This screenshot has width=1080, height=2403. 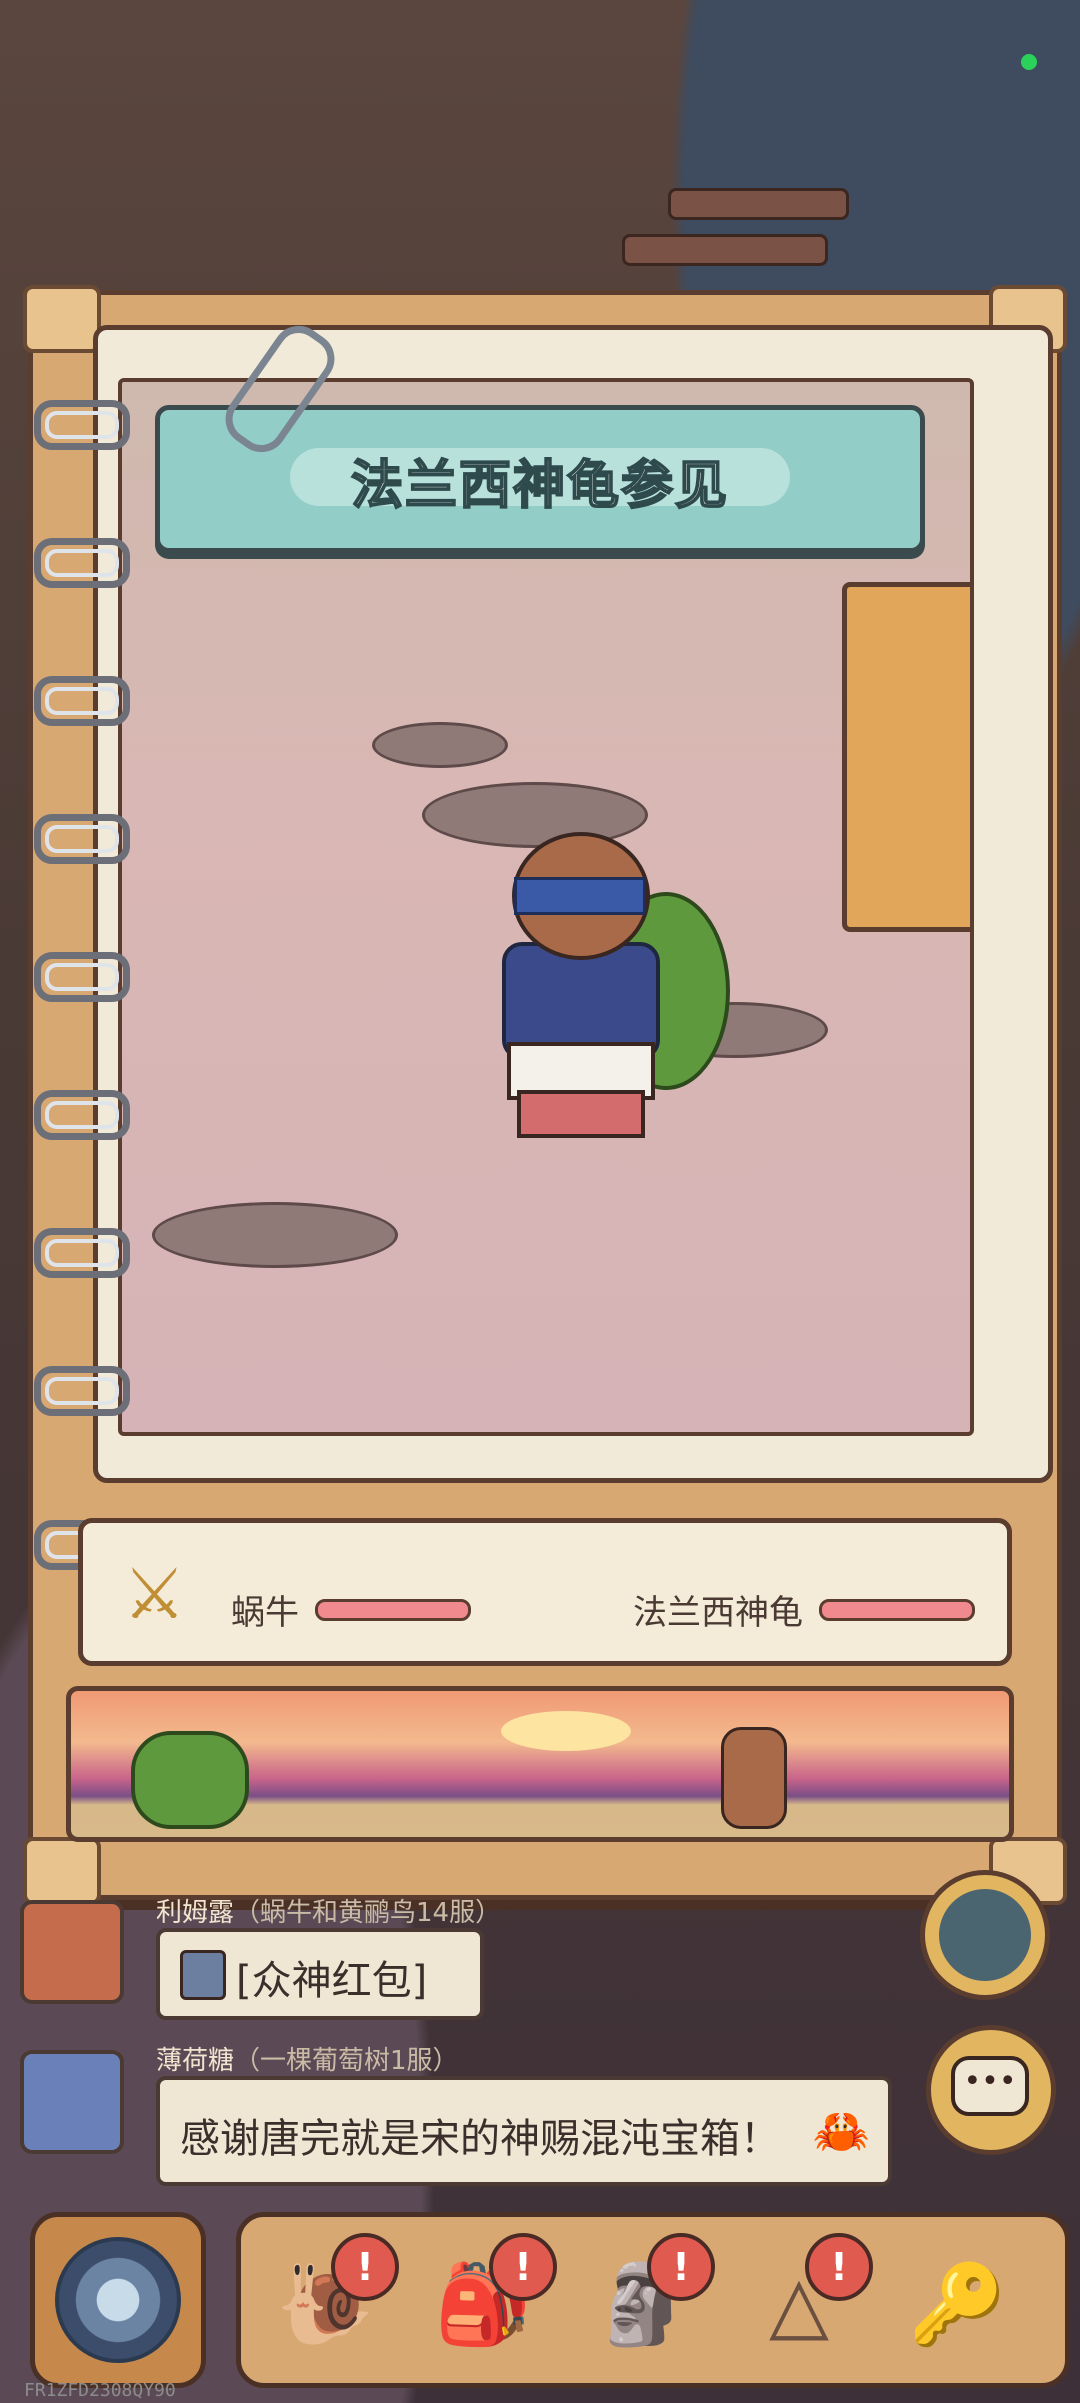 I want to click on chat-message-text: [众神红包], so click(x=332, y=1981).